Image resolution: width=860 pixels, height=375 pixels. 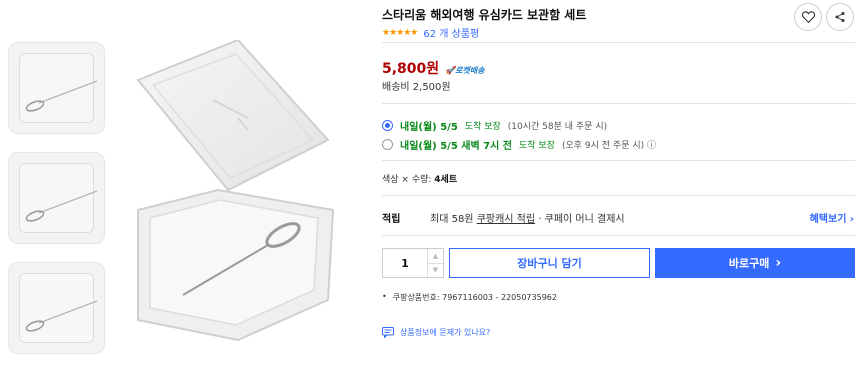 I want to click on option-spec: 색상 × 수량: 4세트, so click(x=419, y=178).